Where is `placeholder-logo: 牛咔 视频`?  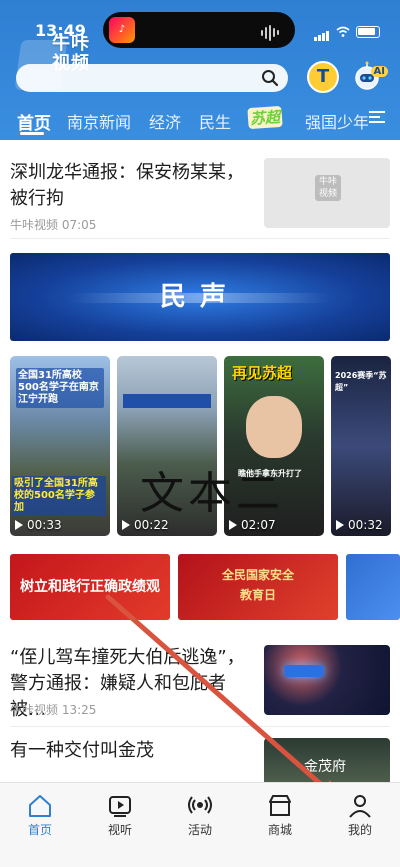
placeholder-logo: 牛咔 视频 is located at coordinates (328, 188).